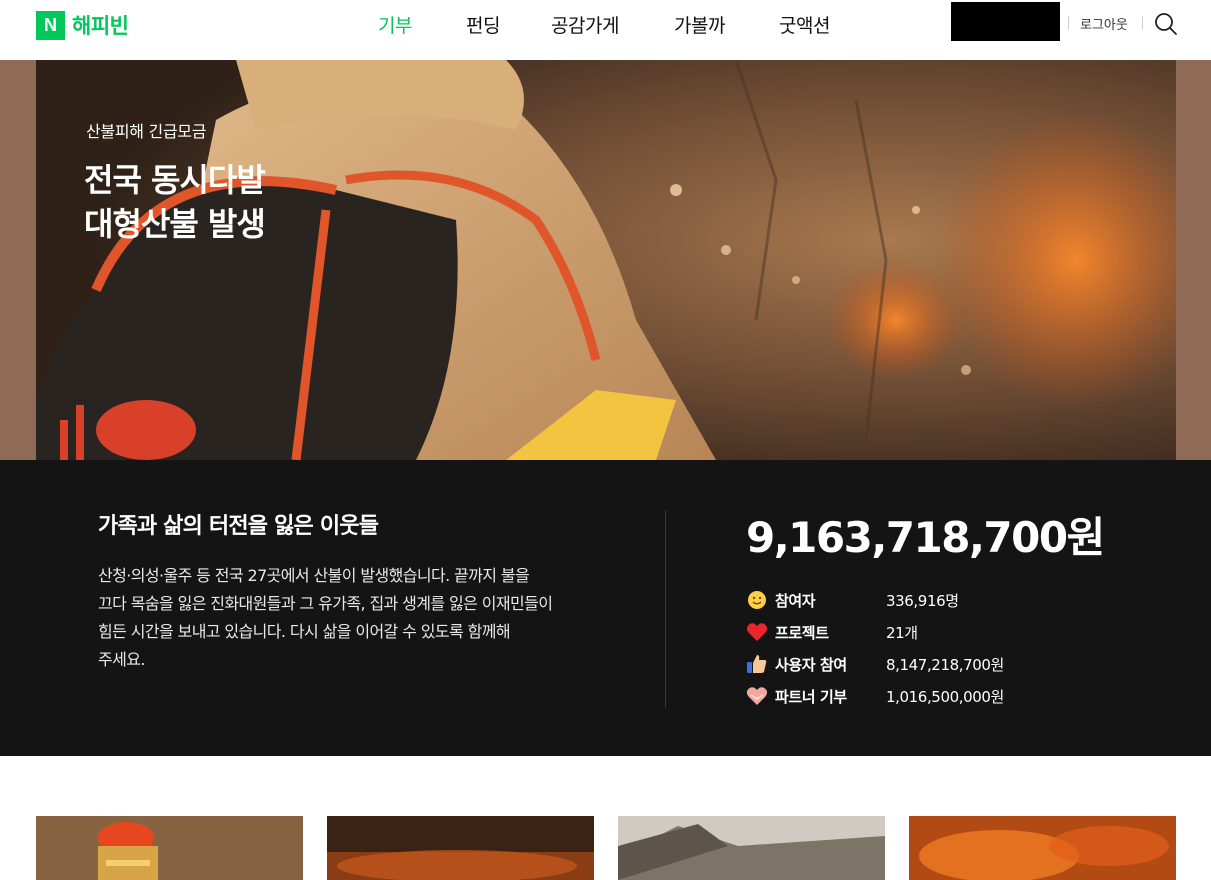  Describe the element at coordinates (875, 664) in the screenshot. I see `stat-user-participation: 사용자 참여 8,147,218,700원` at that location.